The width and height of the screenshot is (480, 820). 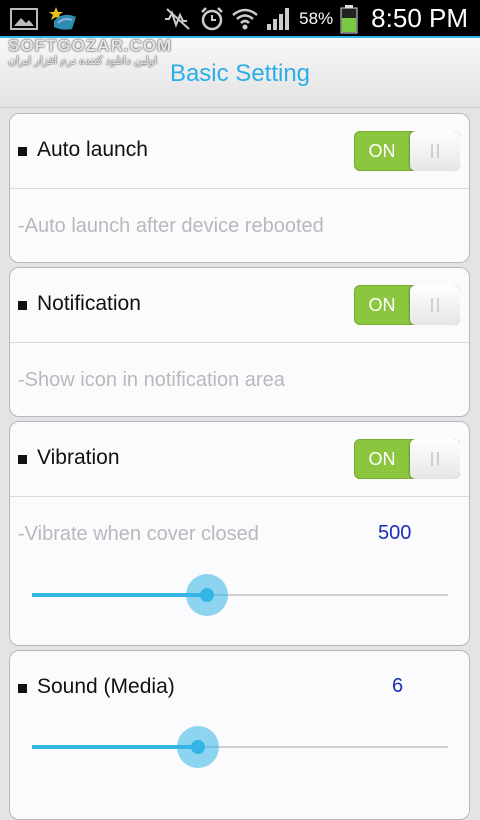 I want to click on notification-description: -Show icon in notification area, so click(x=151, y=380).